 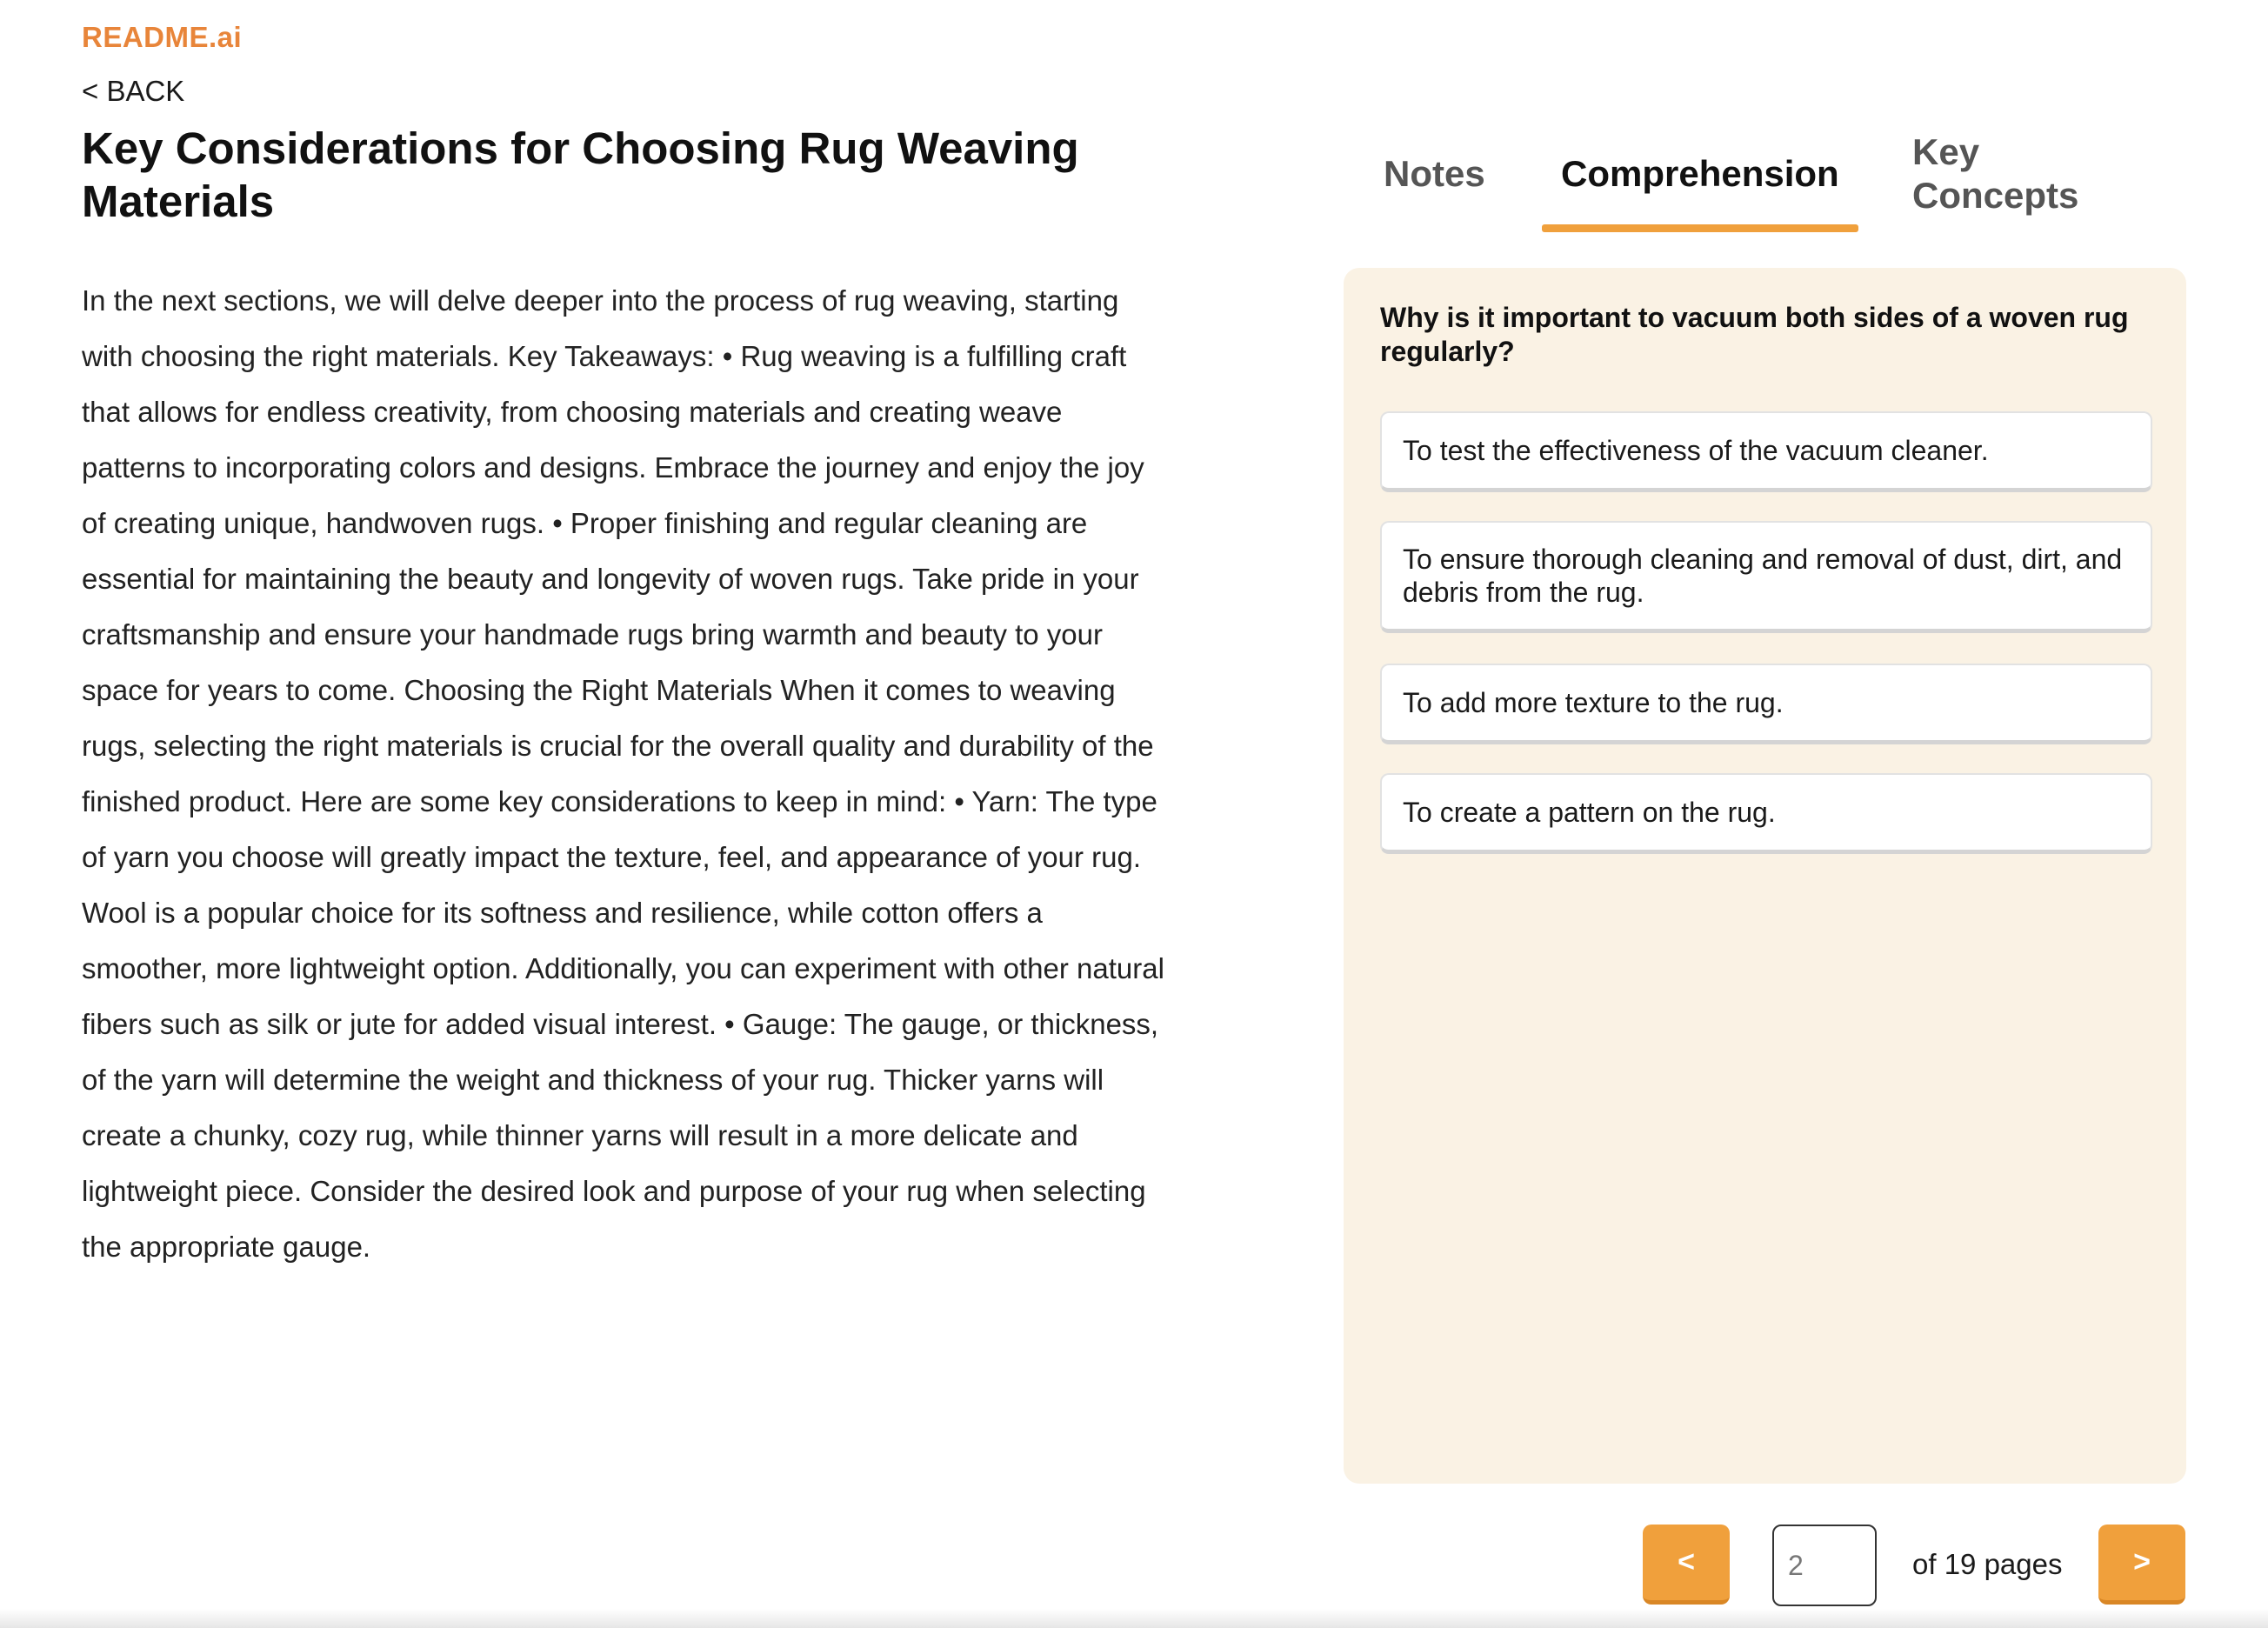 I want to click on tab-comprehension: Comprehension, so click(x=1700, y=174).